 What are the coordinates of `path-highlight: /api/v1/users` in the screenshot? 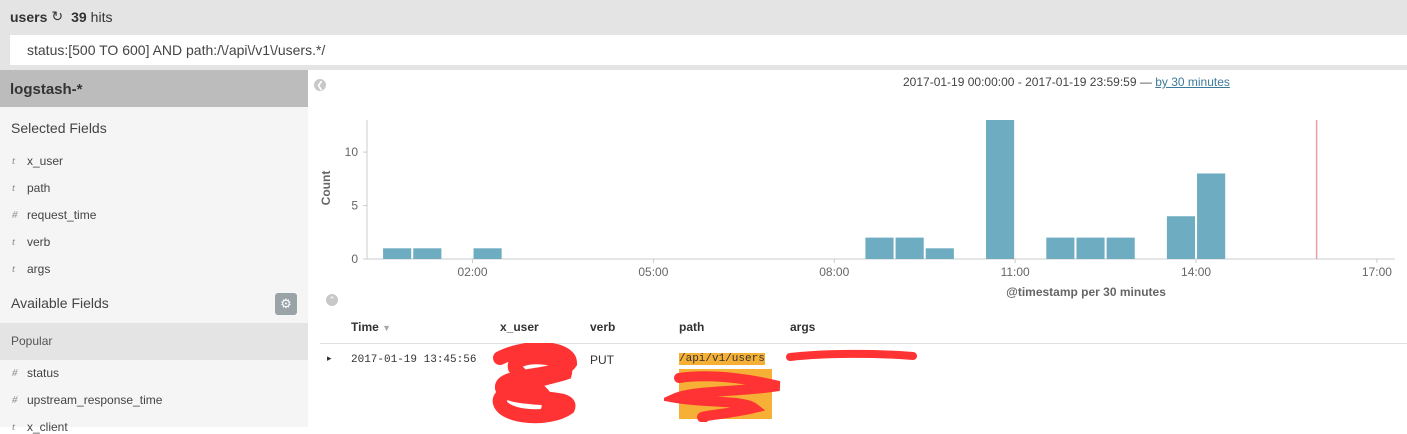 It's located at (722, 359).